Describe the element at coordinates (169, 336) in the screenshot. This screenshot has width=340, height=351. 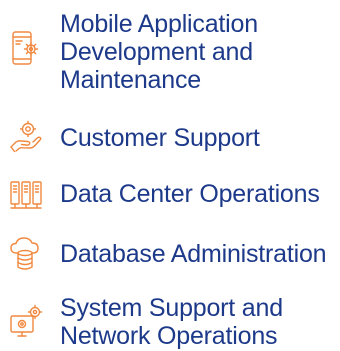
I see `service-label-line: Network Operations` at that location.